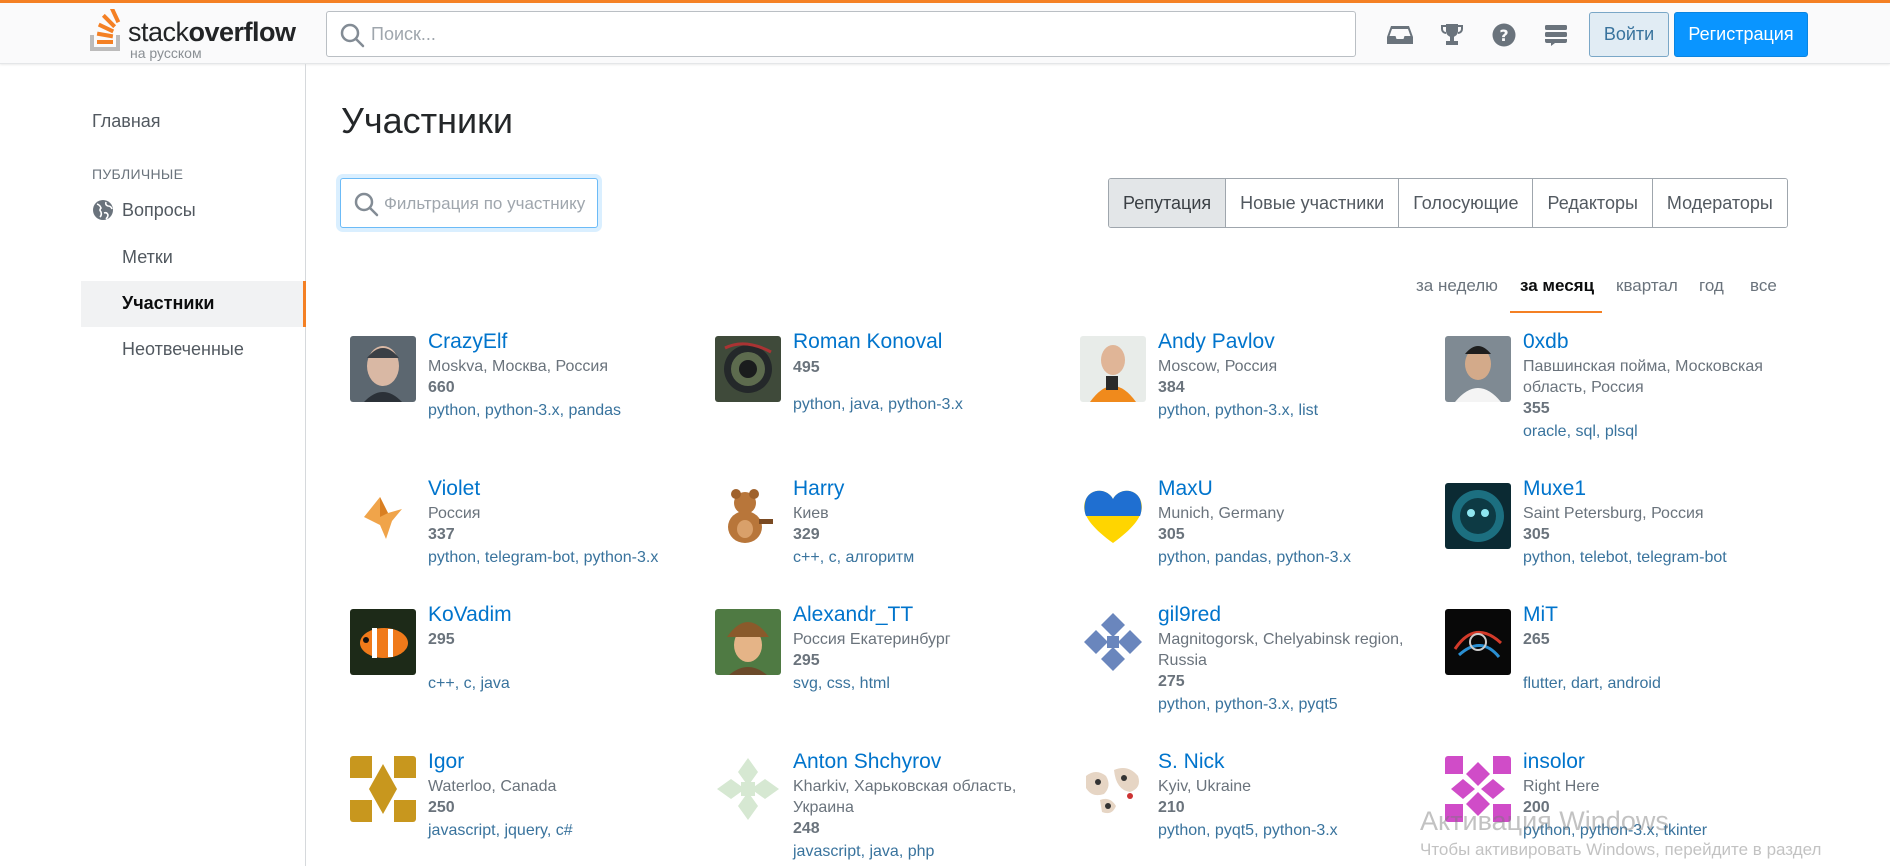  I want to click on nav-questions: Вопросы, so click(144, 210).